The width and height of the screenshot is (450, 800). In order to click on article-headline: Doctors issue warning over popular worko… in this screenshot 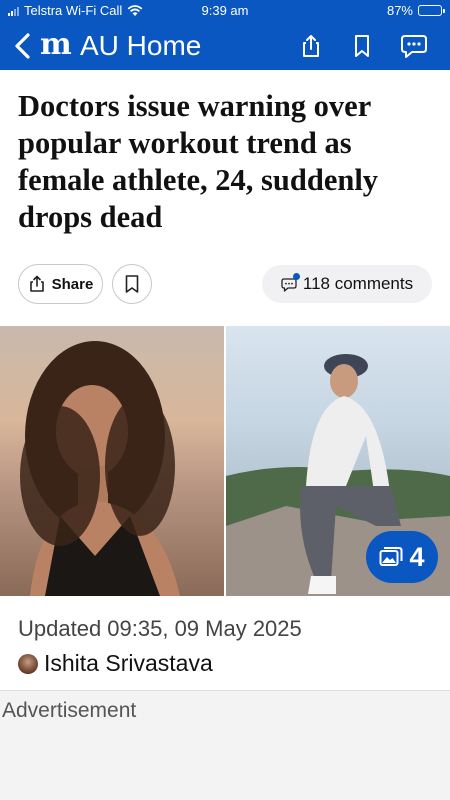, I will do `click(198, 161)`.